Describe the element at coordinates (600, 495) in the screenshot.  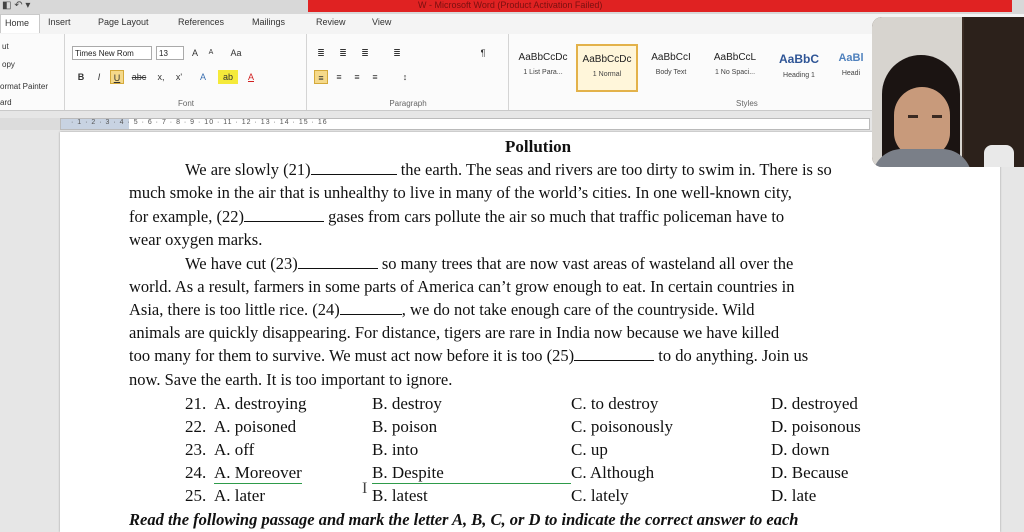
I see `option-c: C. lately` at that location.